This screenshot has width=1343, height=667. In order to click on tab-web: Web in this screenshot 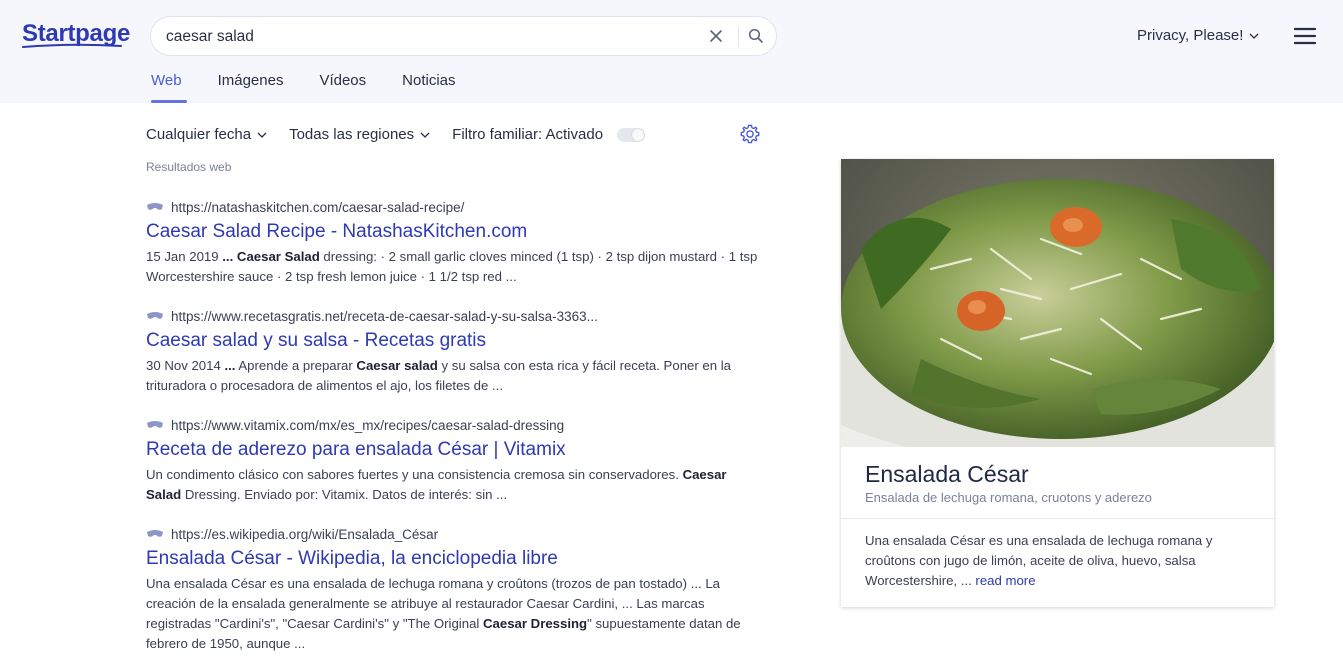, I will do `click(169, 87)`.